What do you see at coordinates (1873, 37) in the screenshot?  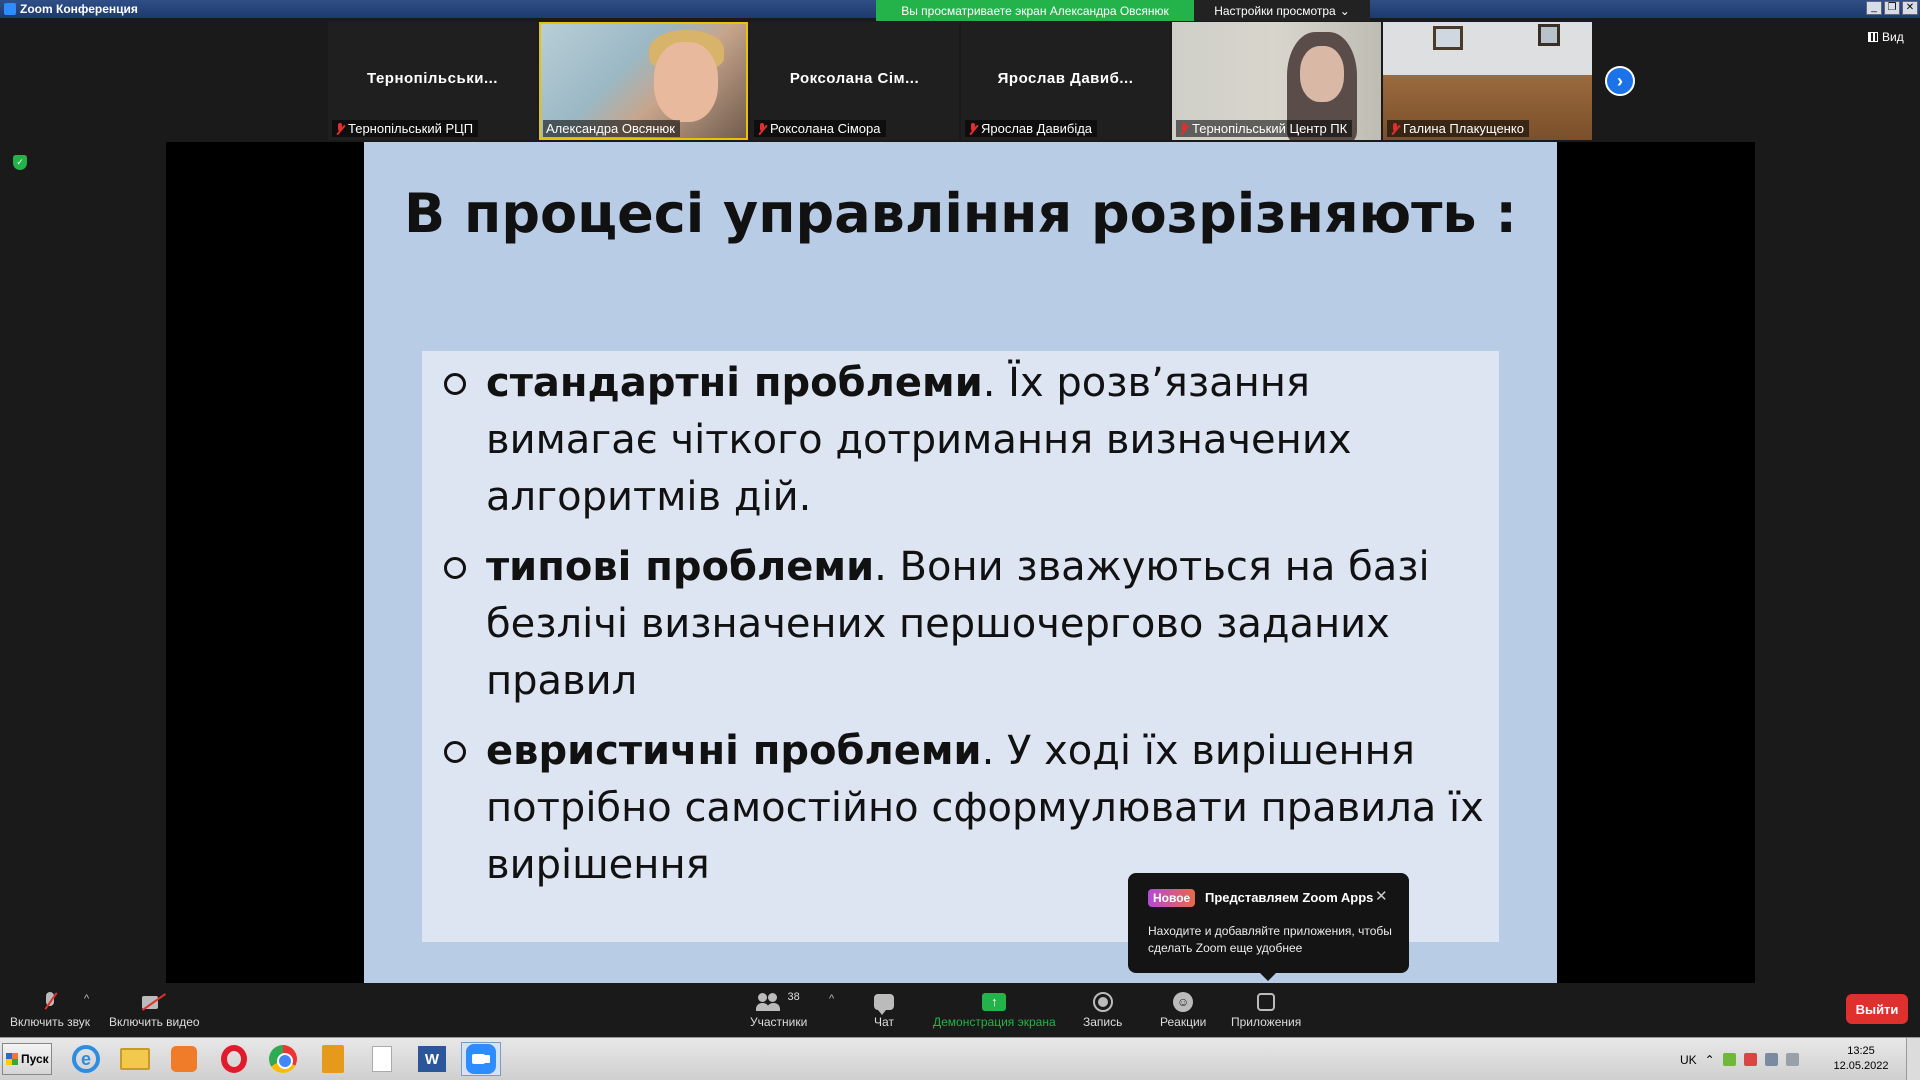 I see `grid-view-icon` at bounding box center [1873, 37].